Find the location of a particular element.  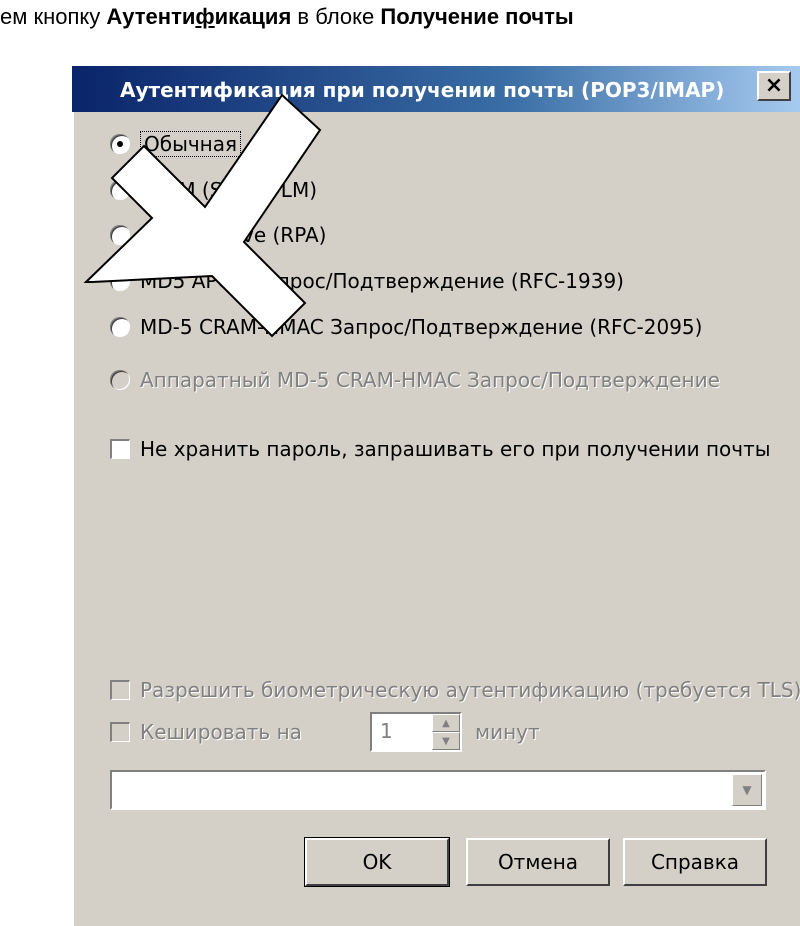

annotation-arrow-icon is located at coordinates (202, 215).